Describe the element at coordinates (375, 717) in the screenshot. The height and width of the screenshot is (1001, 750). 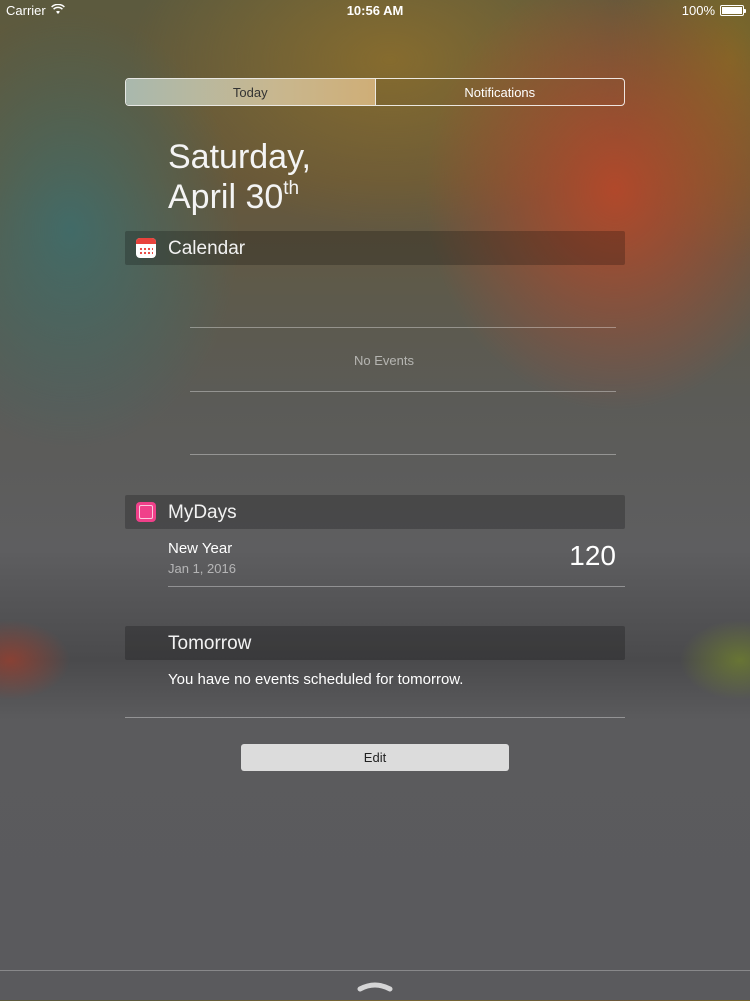
I see `widgets-end-divider` at that location.